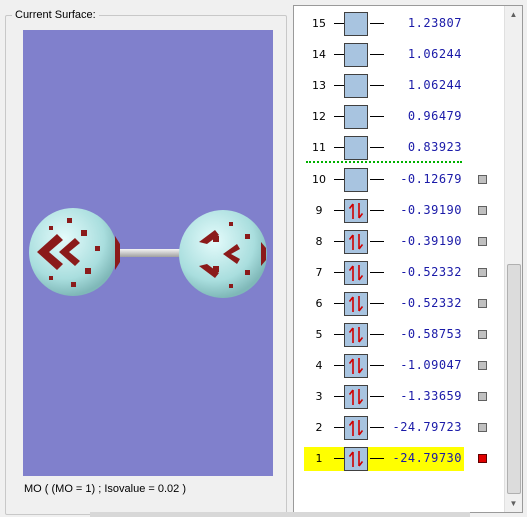 The image size is (527, 517). Describe the element at coordinates (319, 334) in the screenshot. I see `orbital-number: 5` at that location.